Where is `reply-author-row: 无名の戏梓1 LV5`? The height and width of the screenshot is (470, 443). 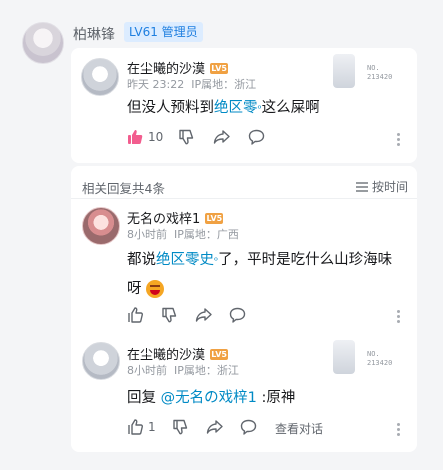
reply-author-row: 无名の戏梓1 LV5 is located at coordinates (175, 217).